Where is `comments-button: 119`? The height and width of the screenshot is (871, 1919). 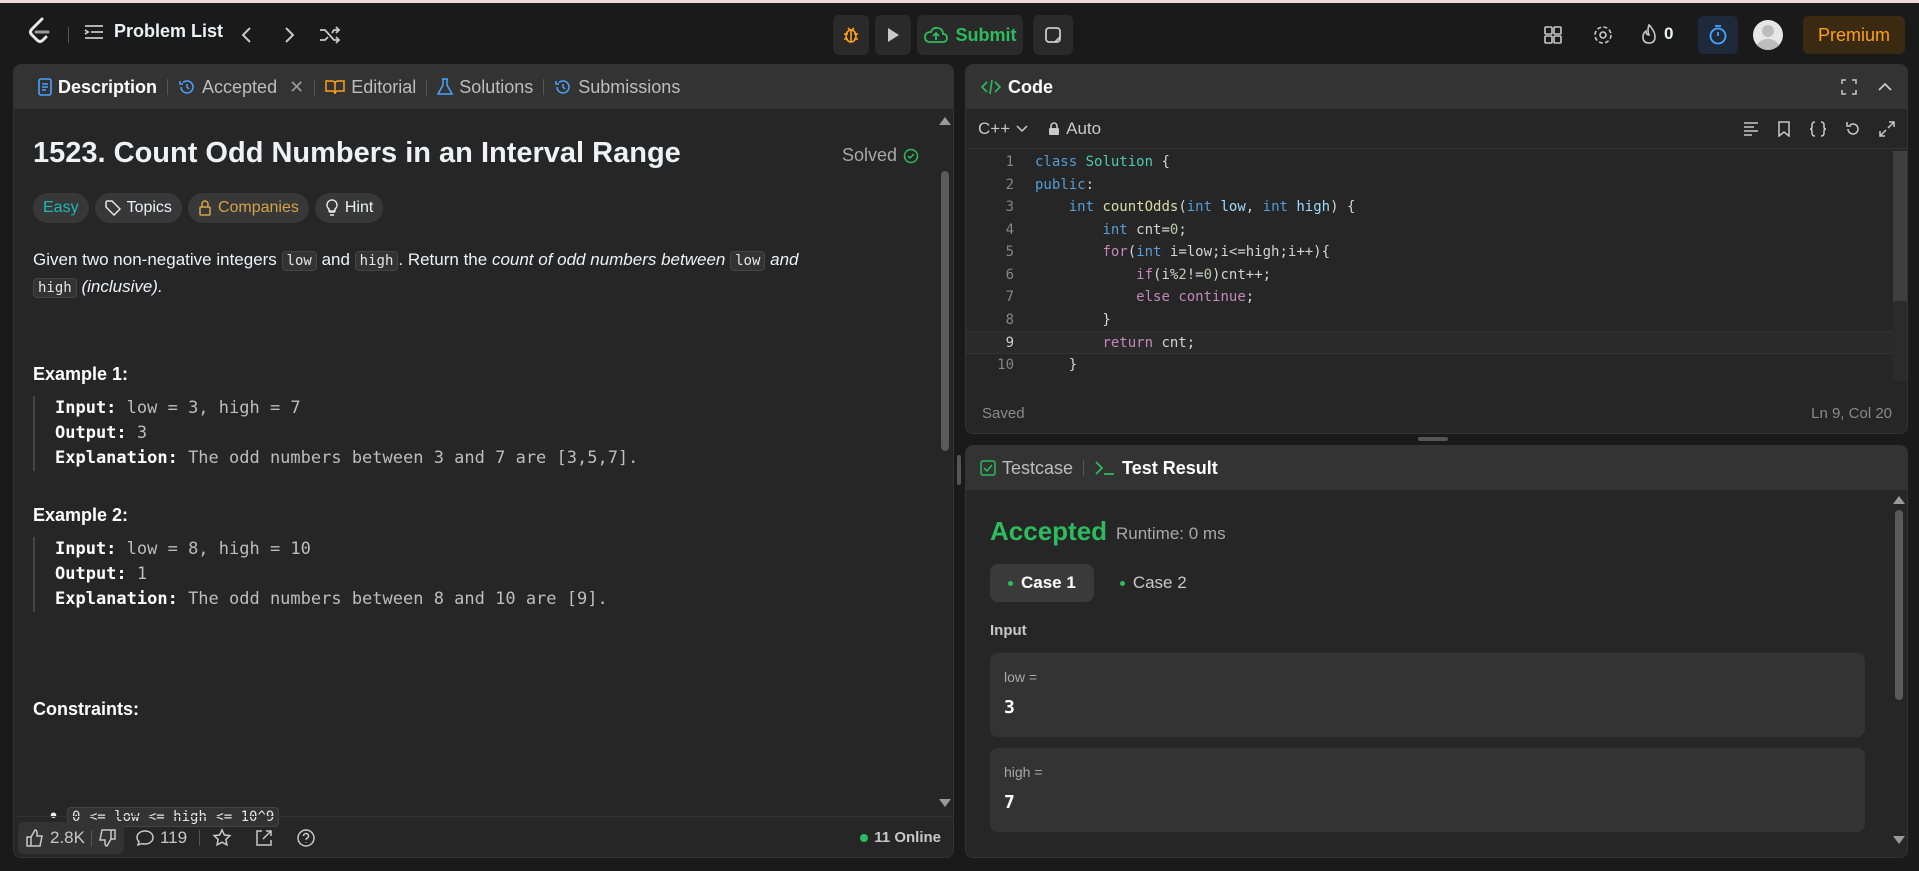 comments-button: 119 is located at coordinates (161, 838).